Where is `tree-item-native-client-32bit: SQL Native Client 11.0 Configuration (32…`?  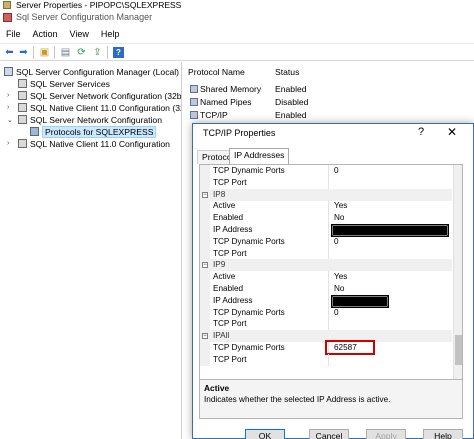 tree-item-native-client-32bit: SQL Native Client 11.0 Configuration (32… is located at coordinates (99, 108).